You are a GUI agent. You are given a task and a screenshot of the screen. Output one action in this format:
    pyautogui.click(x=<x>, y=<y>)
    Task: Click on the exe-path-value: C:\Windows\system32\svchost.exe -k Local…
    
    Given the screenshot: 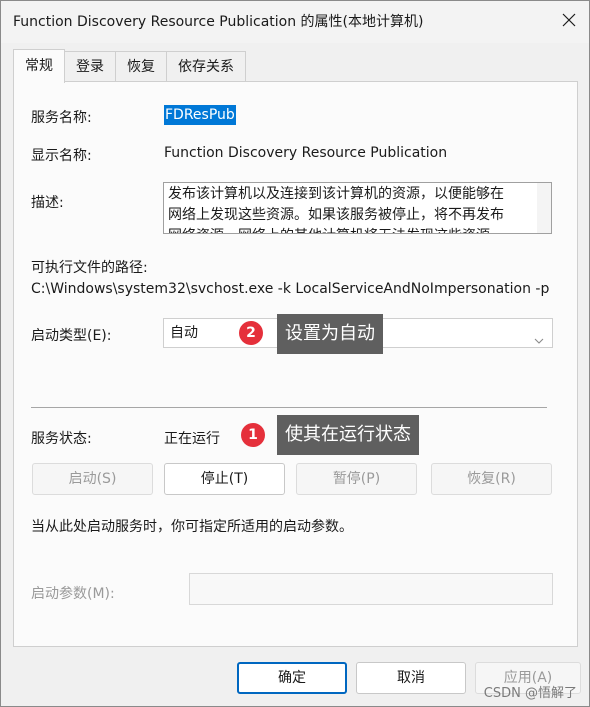 What is the action you would take?
    pyautogui.click(x=290, y=289)
    